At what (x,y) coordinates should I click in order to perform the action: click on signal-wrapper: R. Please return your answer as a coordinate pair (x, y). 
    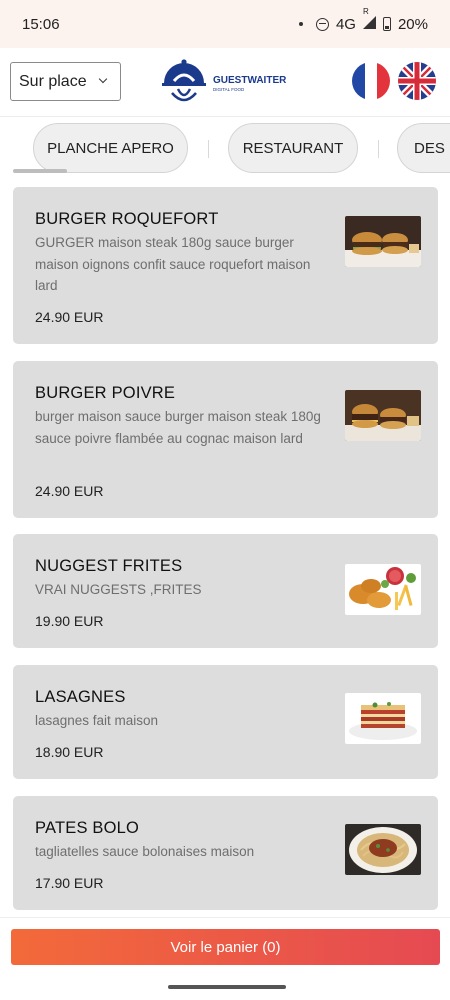
    Looking at the image, I should click on (369, 20).